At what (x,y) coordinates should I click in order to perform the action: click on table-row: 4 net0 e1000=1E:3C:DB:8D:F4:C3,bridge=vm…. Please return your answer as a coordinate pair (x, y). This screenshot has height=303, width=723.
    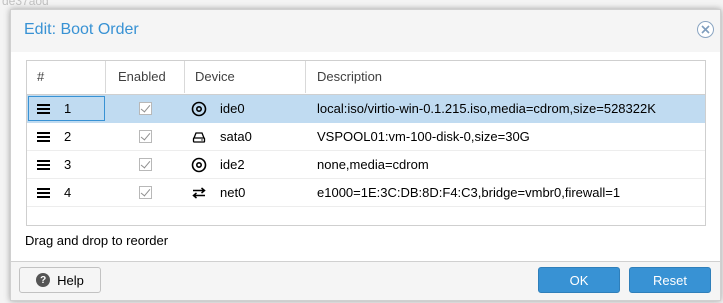
    Looking at the image, I should click on (366, 193).